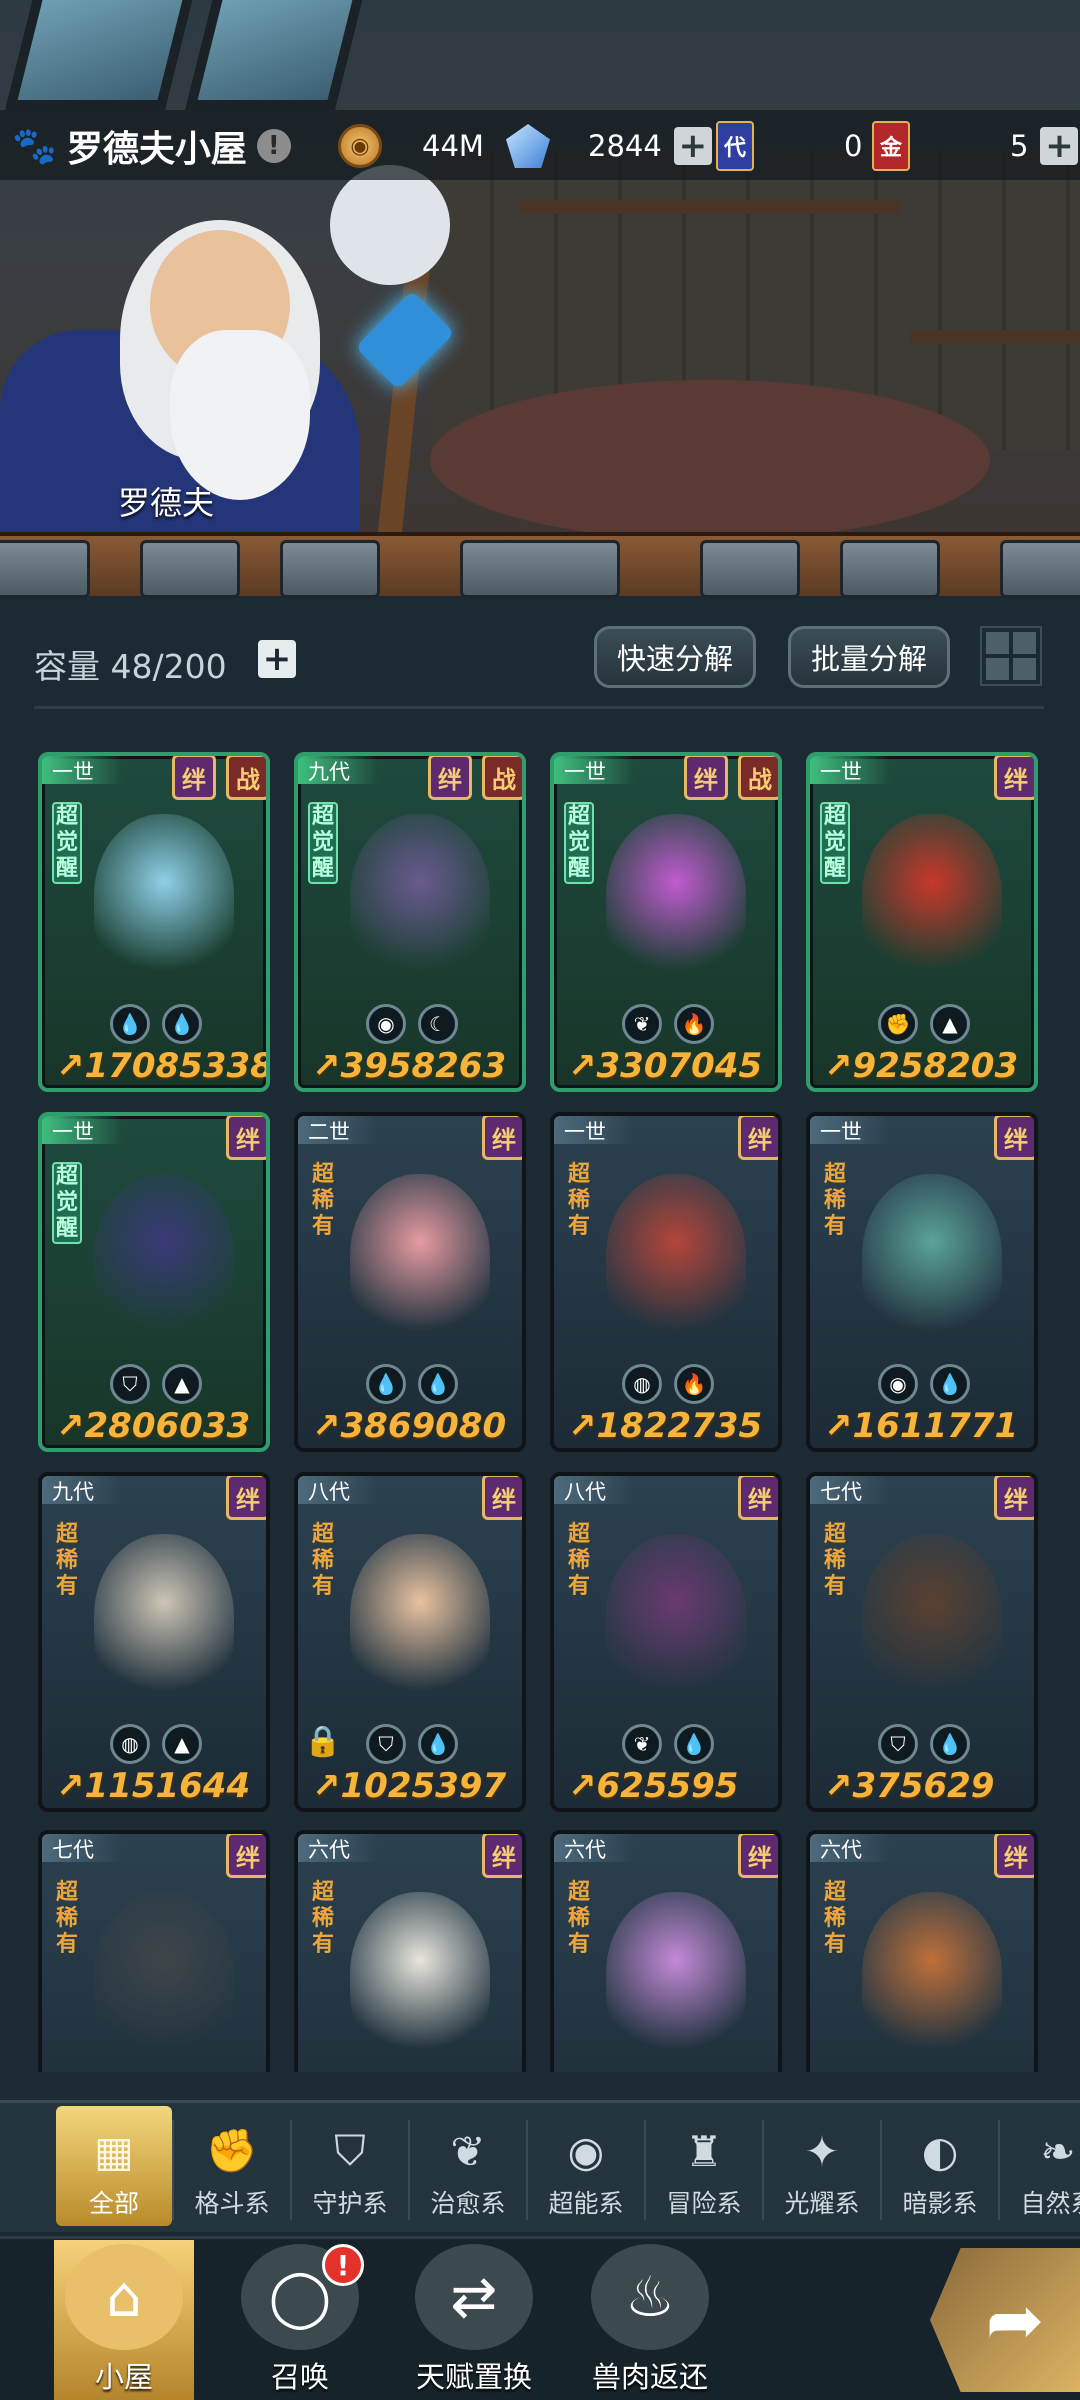 The width and height of the screenshot is (1080, 2400). Describe the element at coordinates (273, 146) in the screenshot. I see `info-icon: !` at that location.